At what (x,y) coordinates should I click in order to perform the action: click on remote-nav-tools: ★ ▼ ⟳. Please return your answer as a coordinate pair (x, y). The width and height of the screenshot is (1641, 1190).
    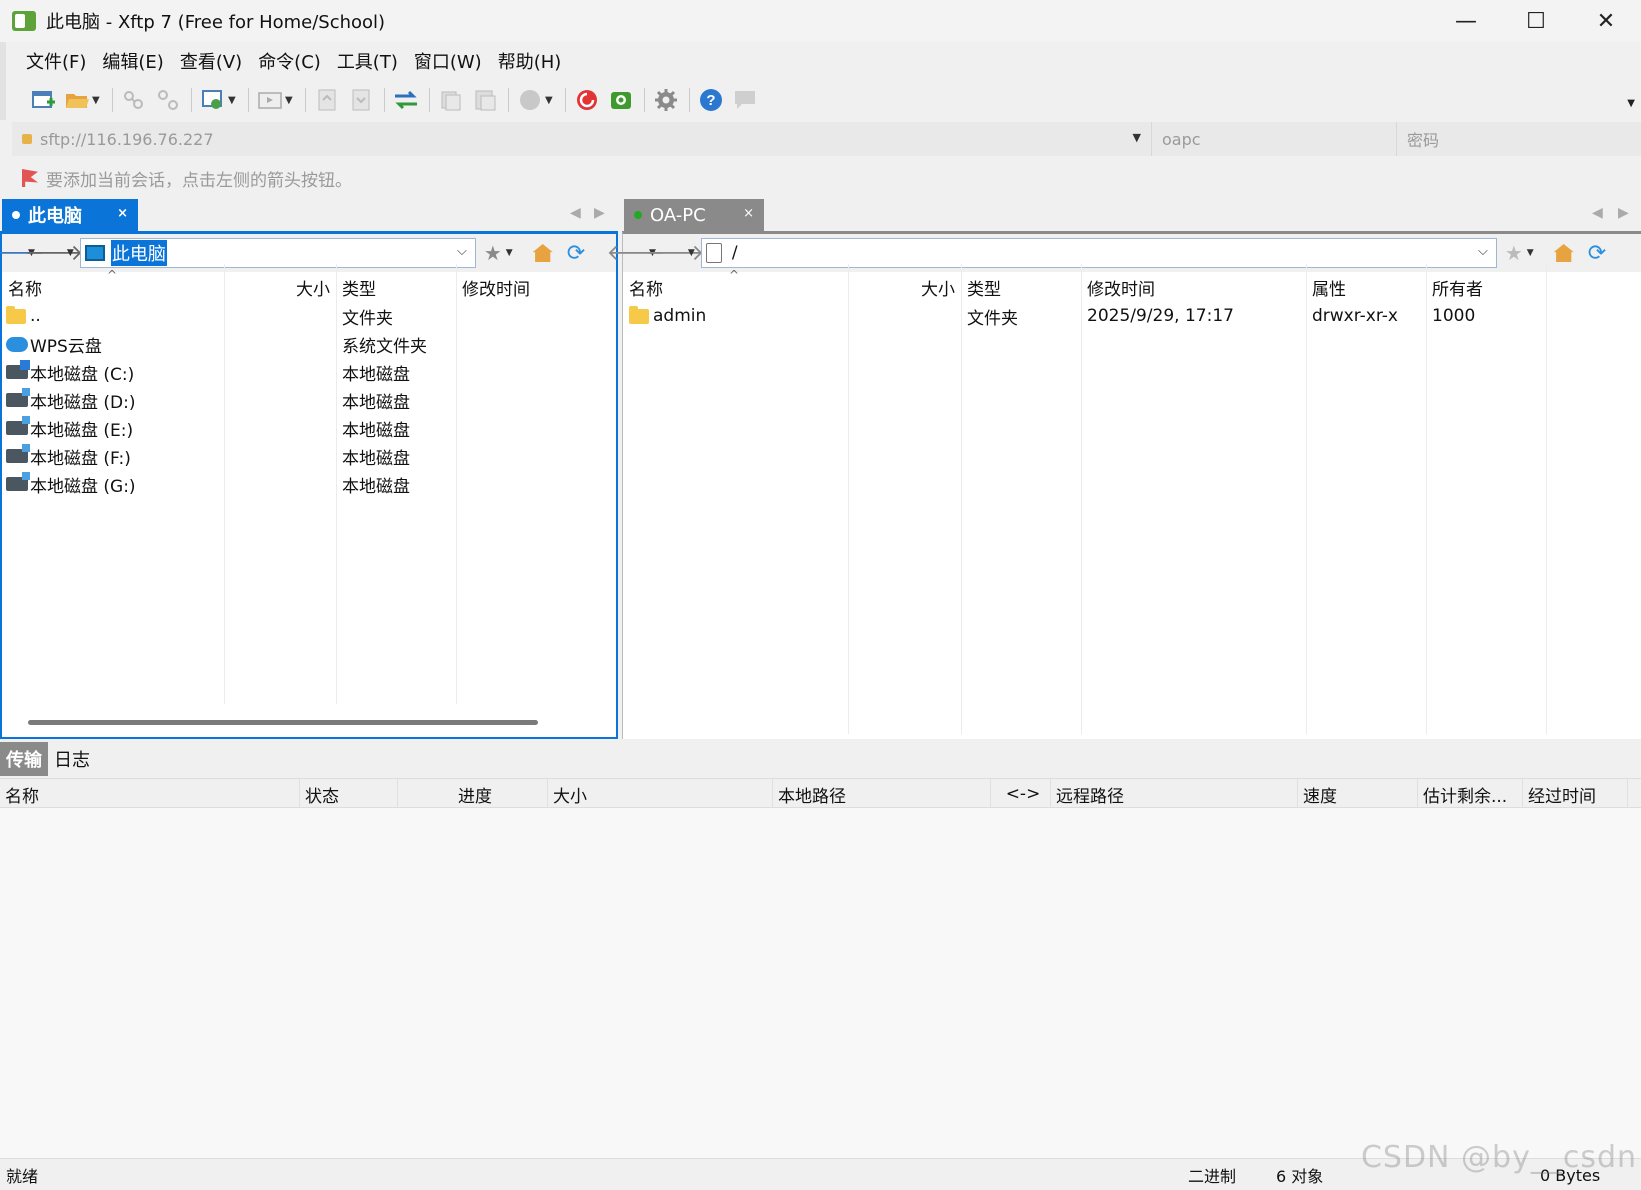
    Looking at the image, I should click on (1555, 253).